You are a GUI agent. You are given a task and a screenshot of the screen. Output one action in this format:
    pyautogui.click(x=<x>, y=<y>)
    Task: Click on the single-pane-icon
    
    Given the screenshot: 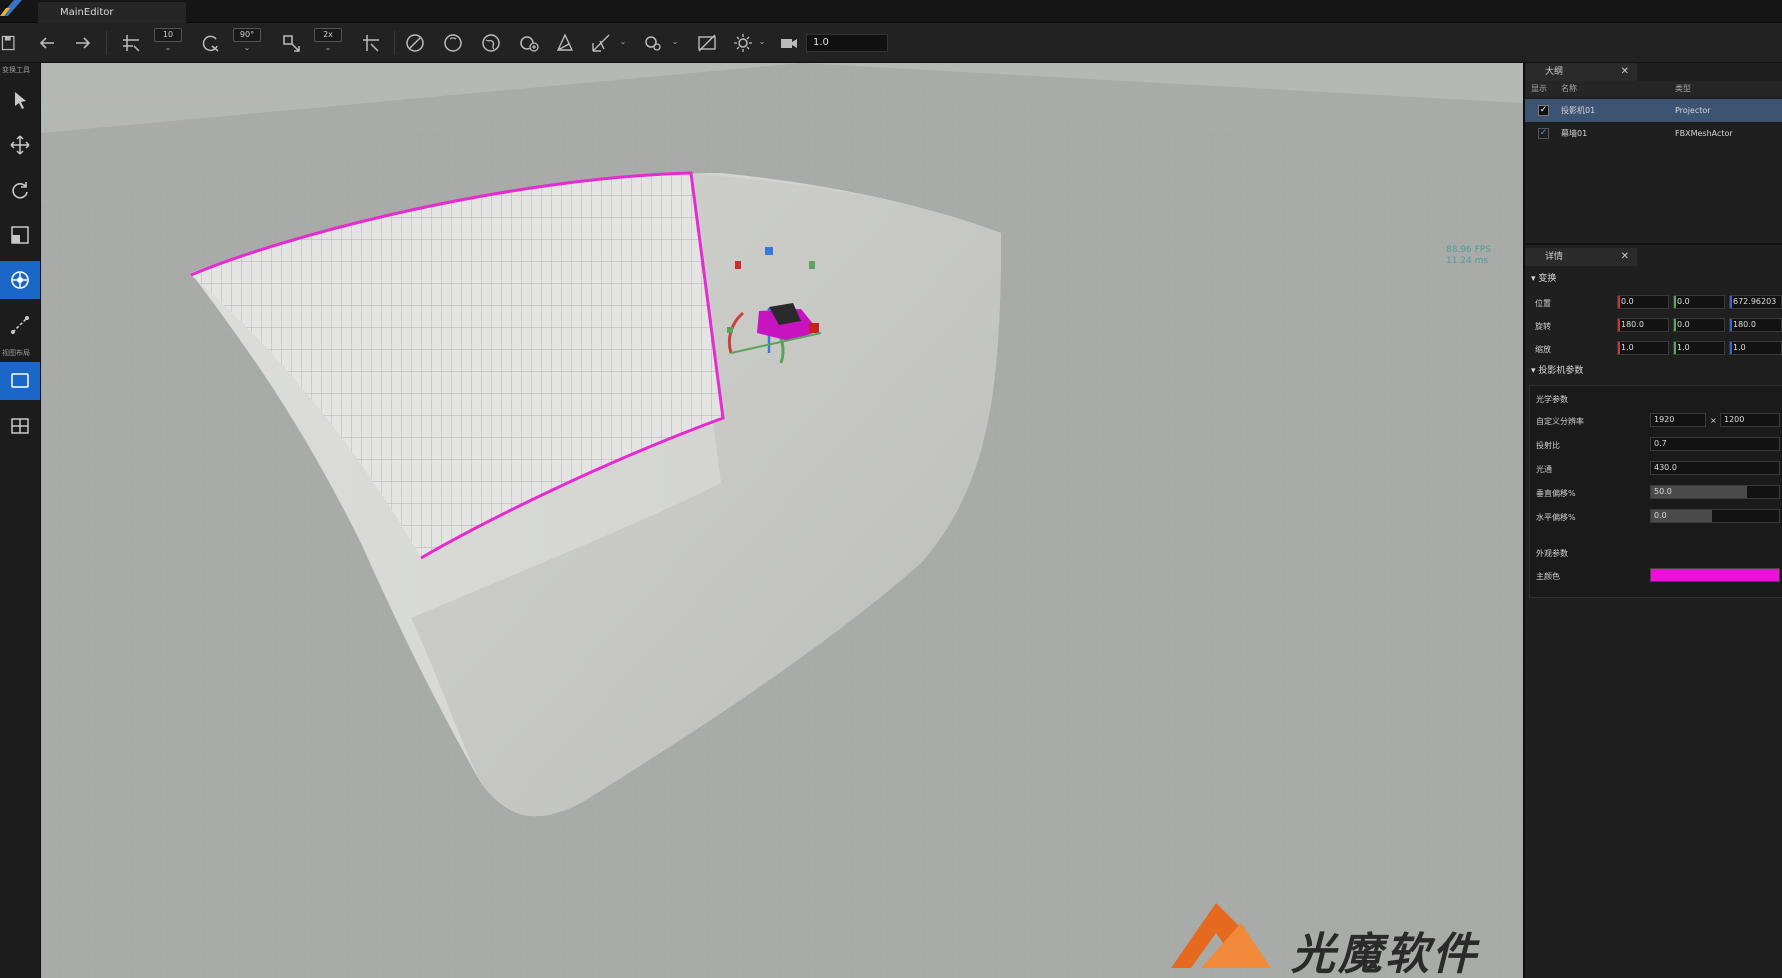 What is the action you would take?
    pyautogui.click(x=20, y=380)
    